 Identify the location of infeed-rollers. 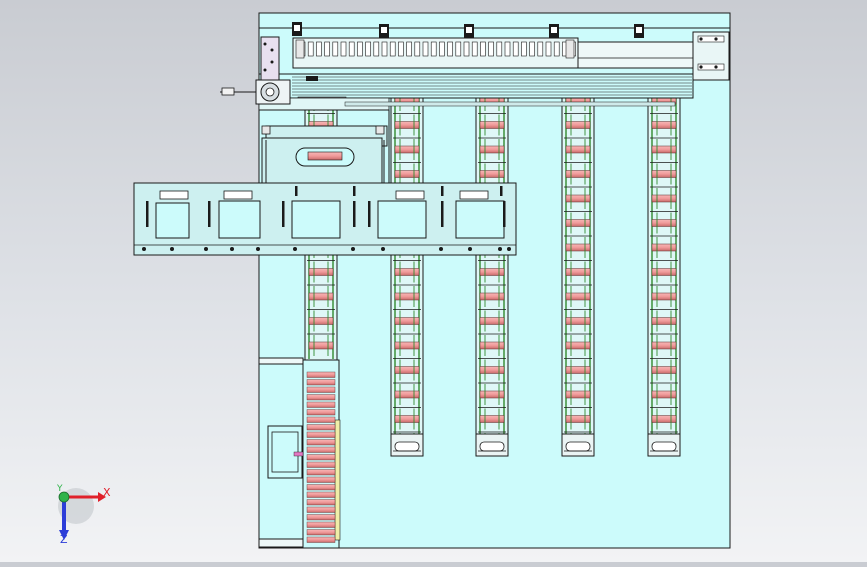
(321, 457).